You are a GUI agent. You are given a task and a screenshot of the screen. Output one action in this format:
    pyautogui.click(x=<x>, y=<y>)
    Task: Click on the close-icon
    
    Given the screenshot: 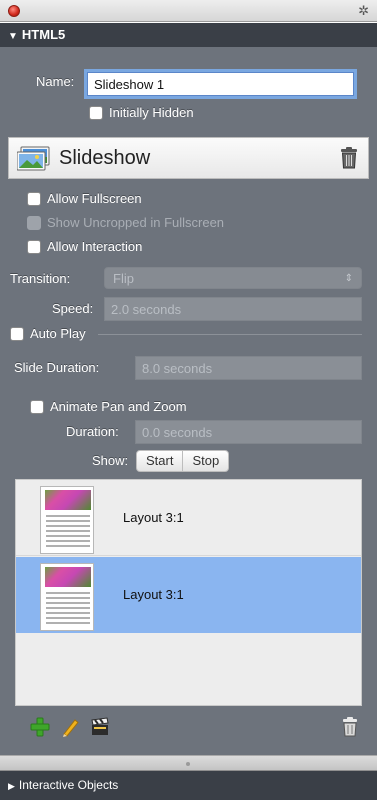 What is the action you would take?
    pyautogui.click(x=14, y=11)
    